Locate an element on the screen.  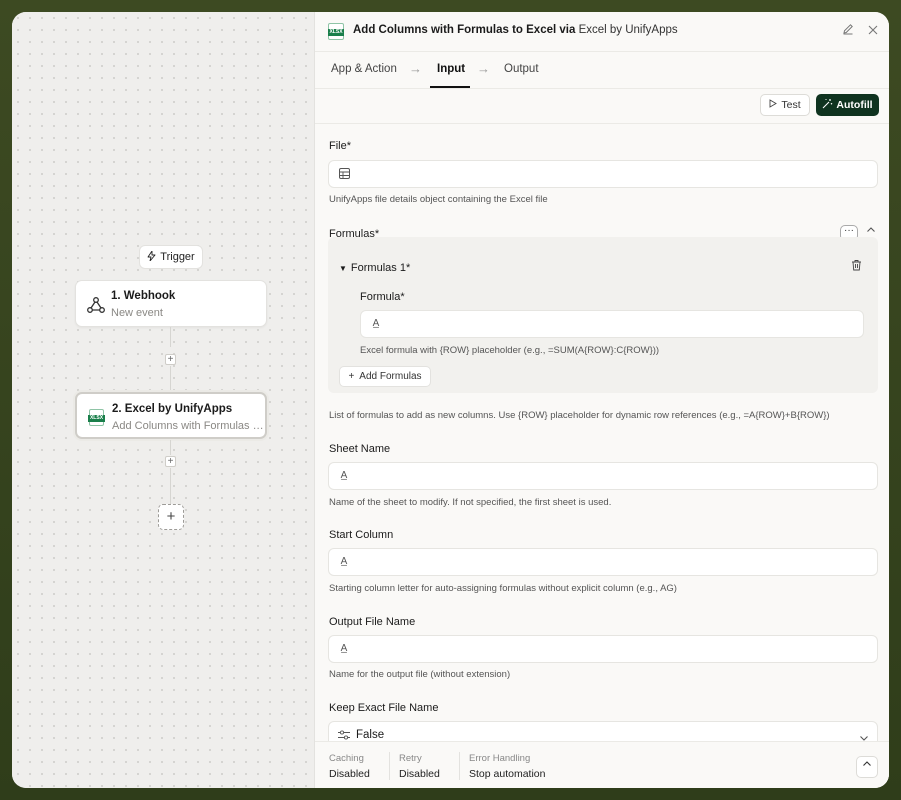
formulas-item-toggle: ▼ Formulas 1* is located at coordinates (374, 268).